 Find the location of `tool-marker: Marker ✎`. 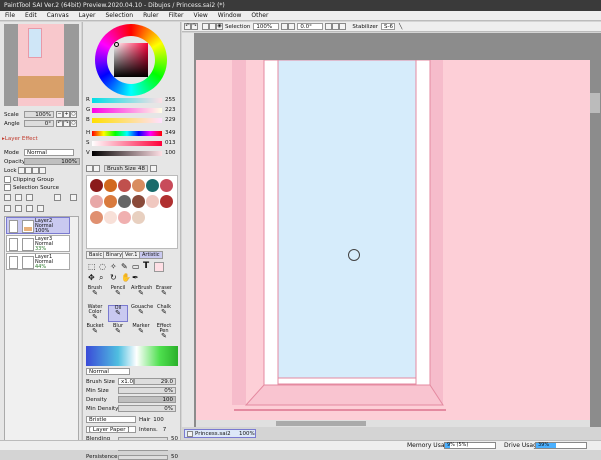

tool-marker: Marker ✎ is located at coordinates (141, 332).